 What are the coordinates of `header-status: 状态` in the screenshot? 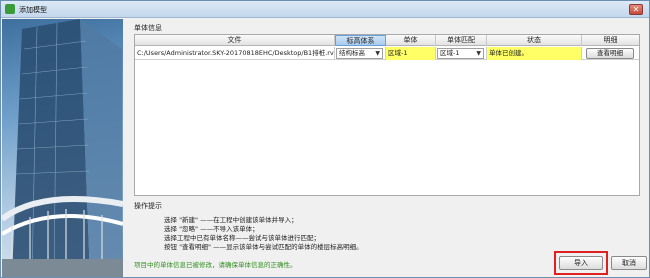 It's located at (534, 40).